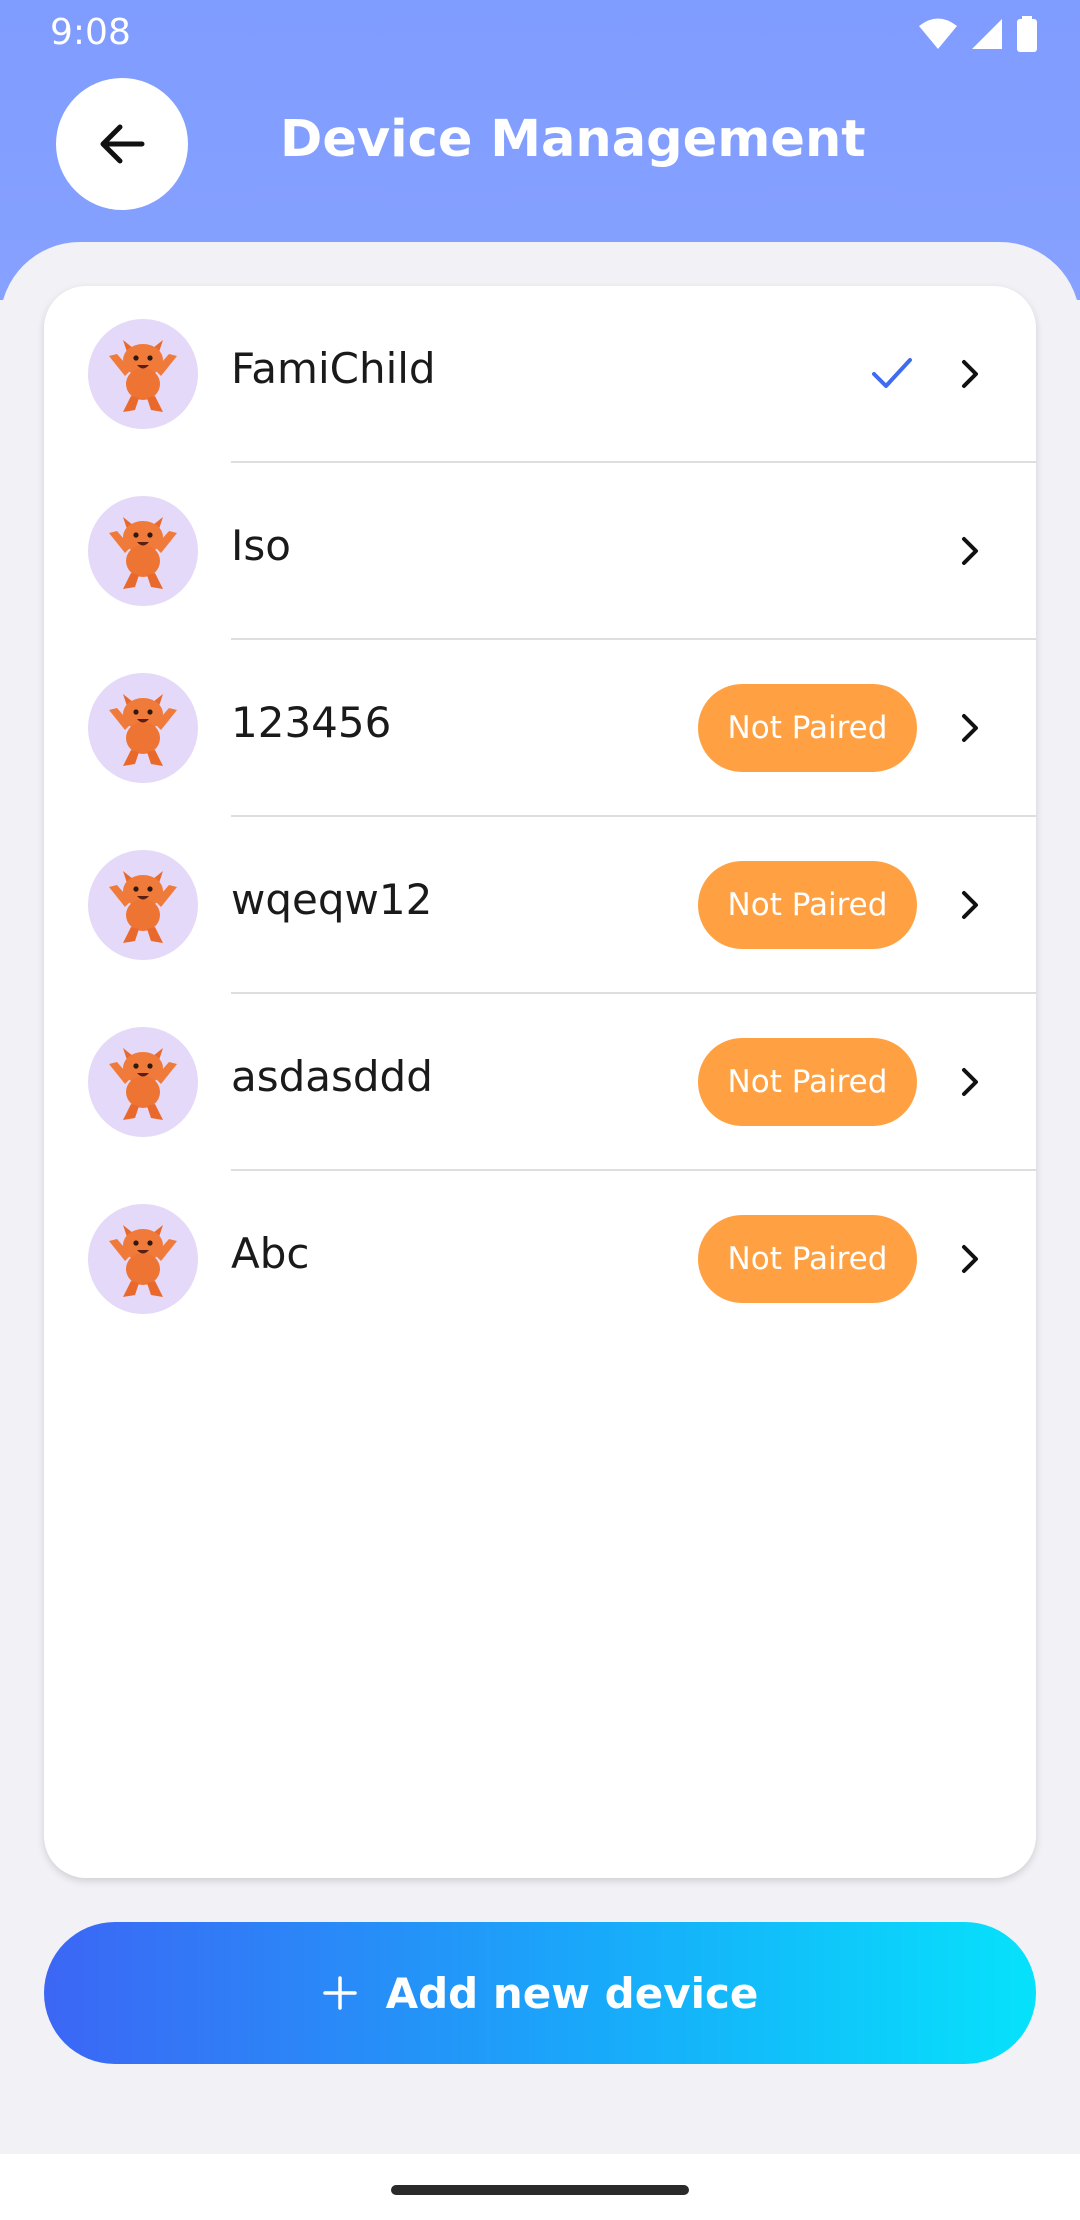 Image resolution: width=1080 pixels, height=2220 pixels. I want to click on device-row: asdasddd Not Paired, so click(540, 1082).